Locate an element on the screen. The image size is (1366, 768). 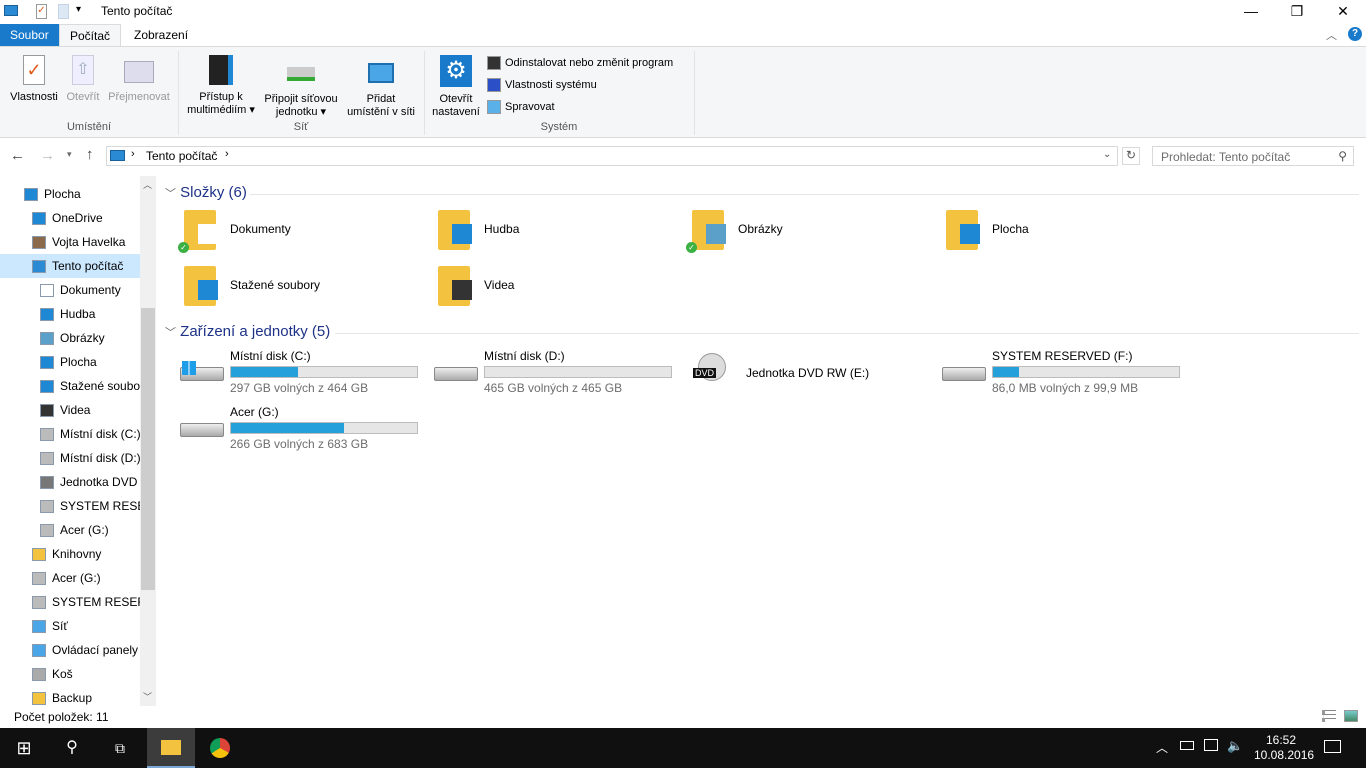
address-bar: › Tento počítač › ⌄ is located at coordinates (612, 156).